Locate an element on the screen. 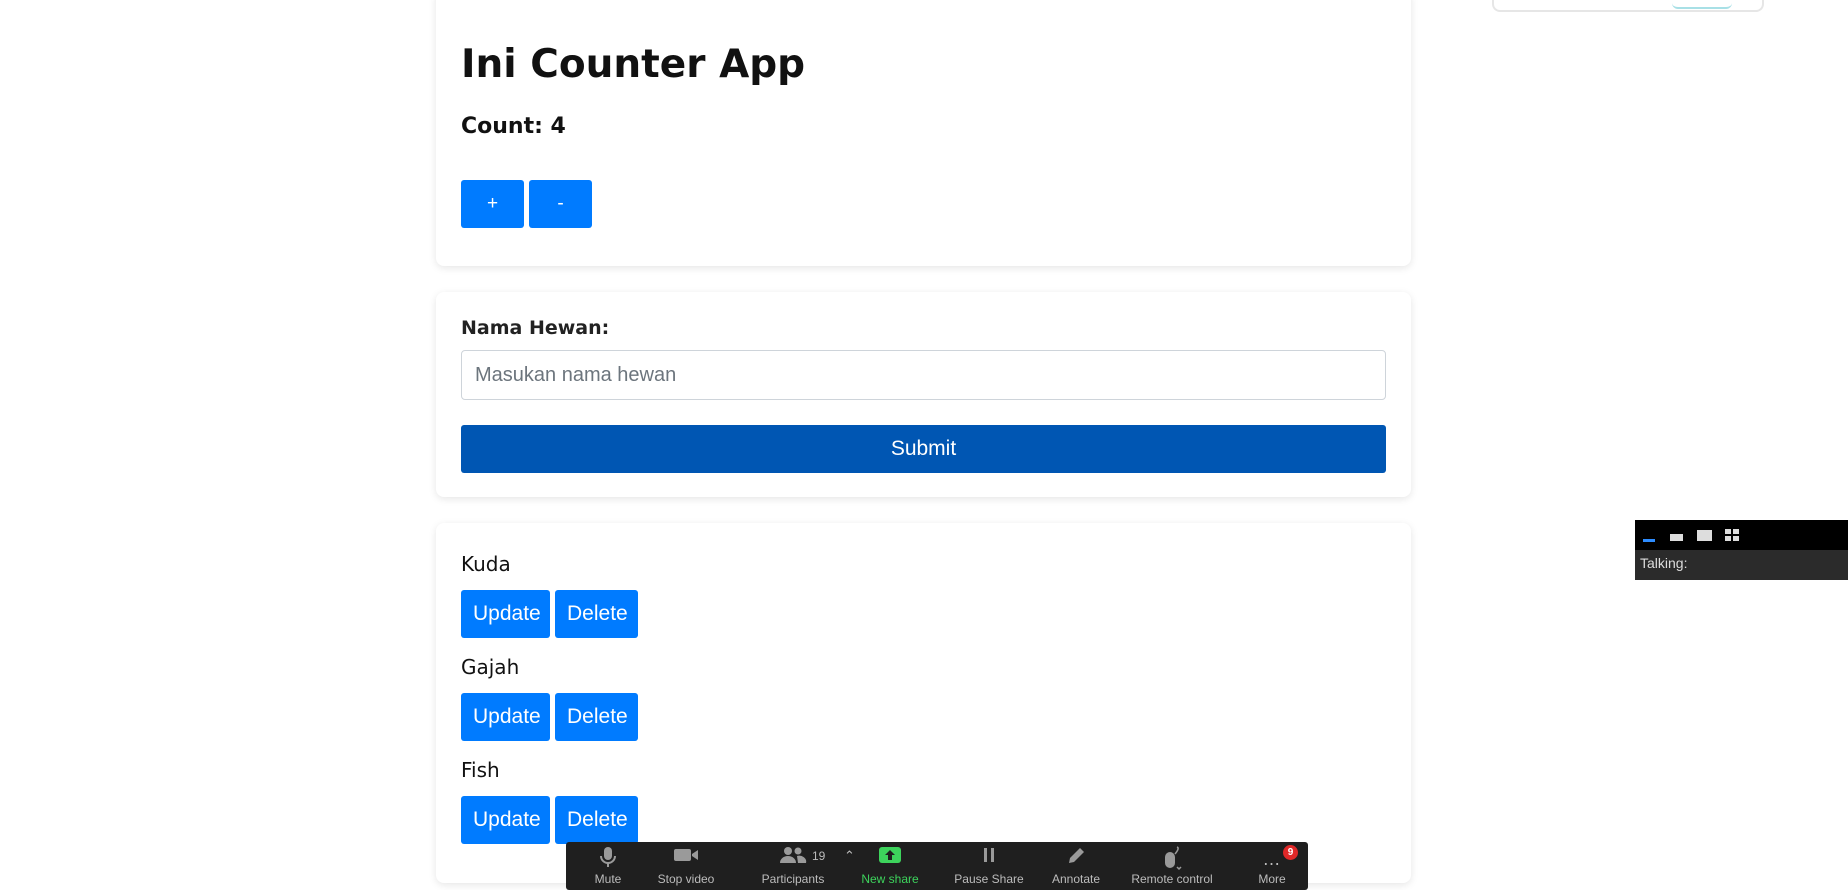 Image resolution: width=1848 pixels, height=890 pixels. pause-share-button: Pause Share is located at coordinates (989, 866).